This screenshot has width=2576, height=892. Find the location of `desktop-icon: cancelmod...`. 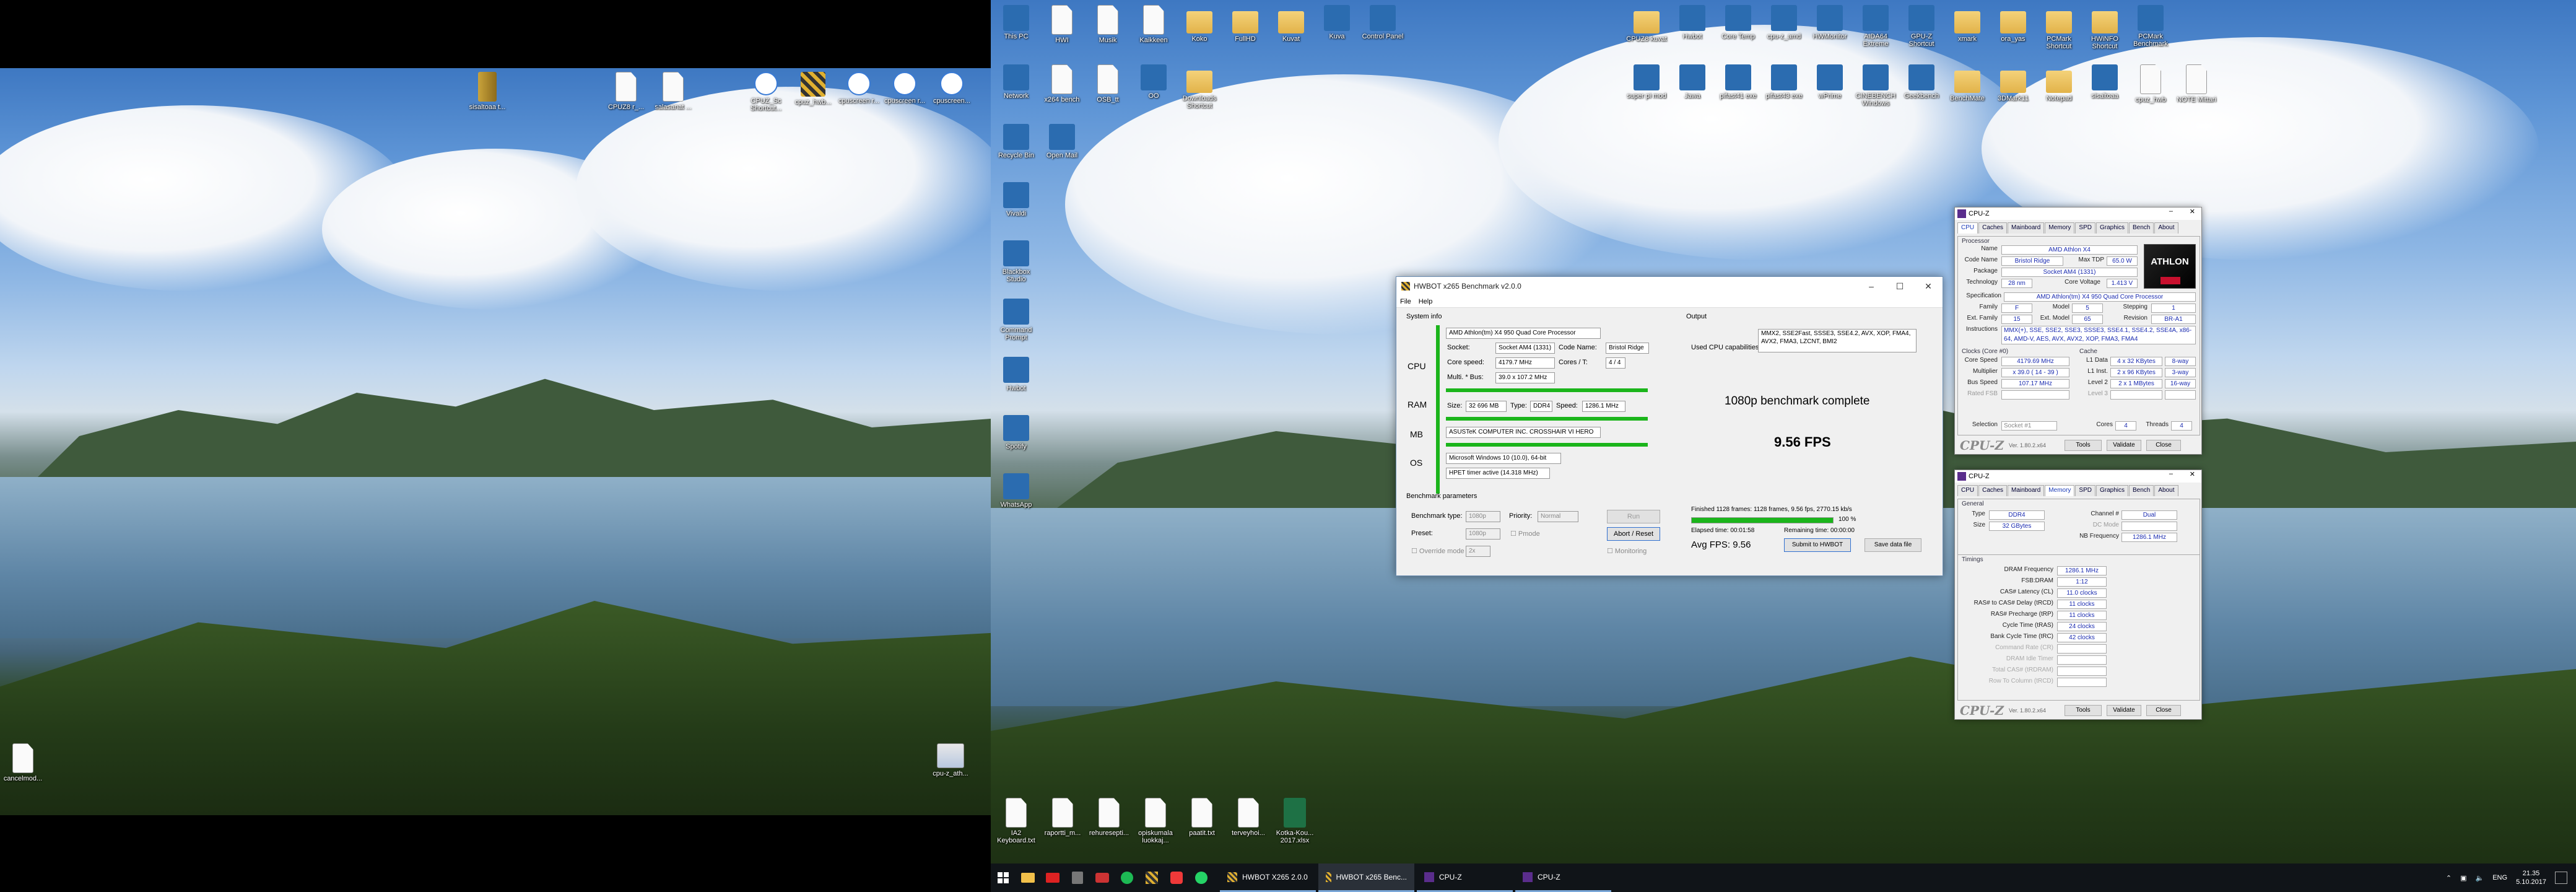

desktop-icon: cancelmod... is located at coordinates (23, 773).